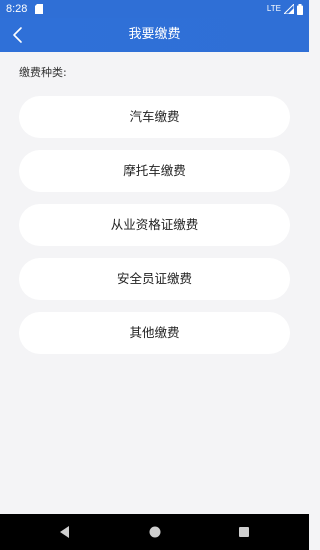 Image resolution: width=320 pixels, height=550 pixels. I want to click on battery-icon, so click(300, 9).